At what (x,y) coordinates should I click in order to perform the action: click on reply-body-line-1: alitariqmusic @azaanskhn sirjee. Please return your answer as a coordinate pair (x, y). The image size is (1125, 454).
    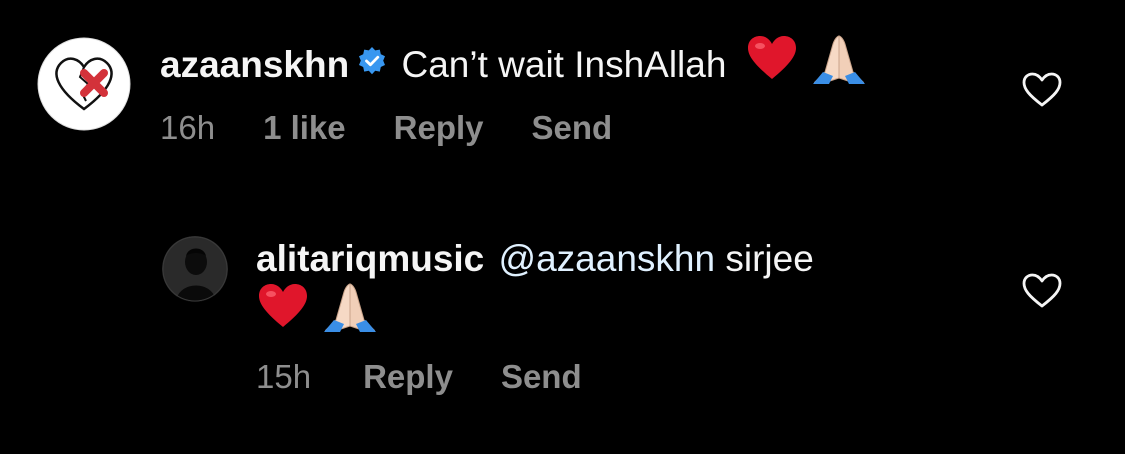
    Looking at the image, I should click on (535, 259).